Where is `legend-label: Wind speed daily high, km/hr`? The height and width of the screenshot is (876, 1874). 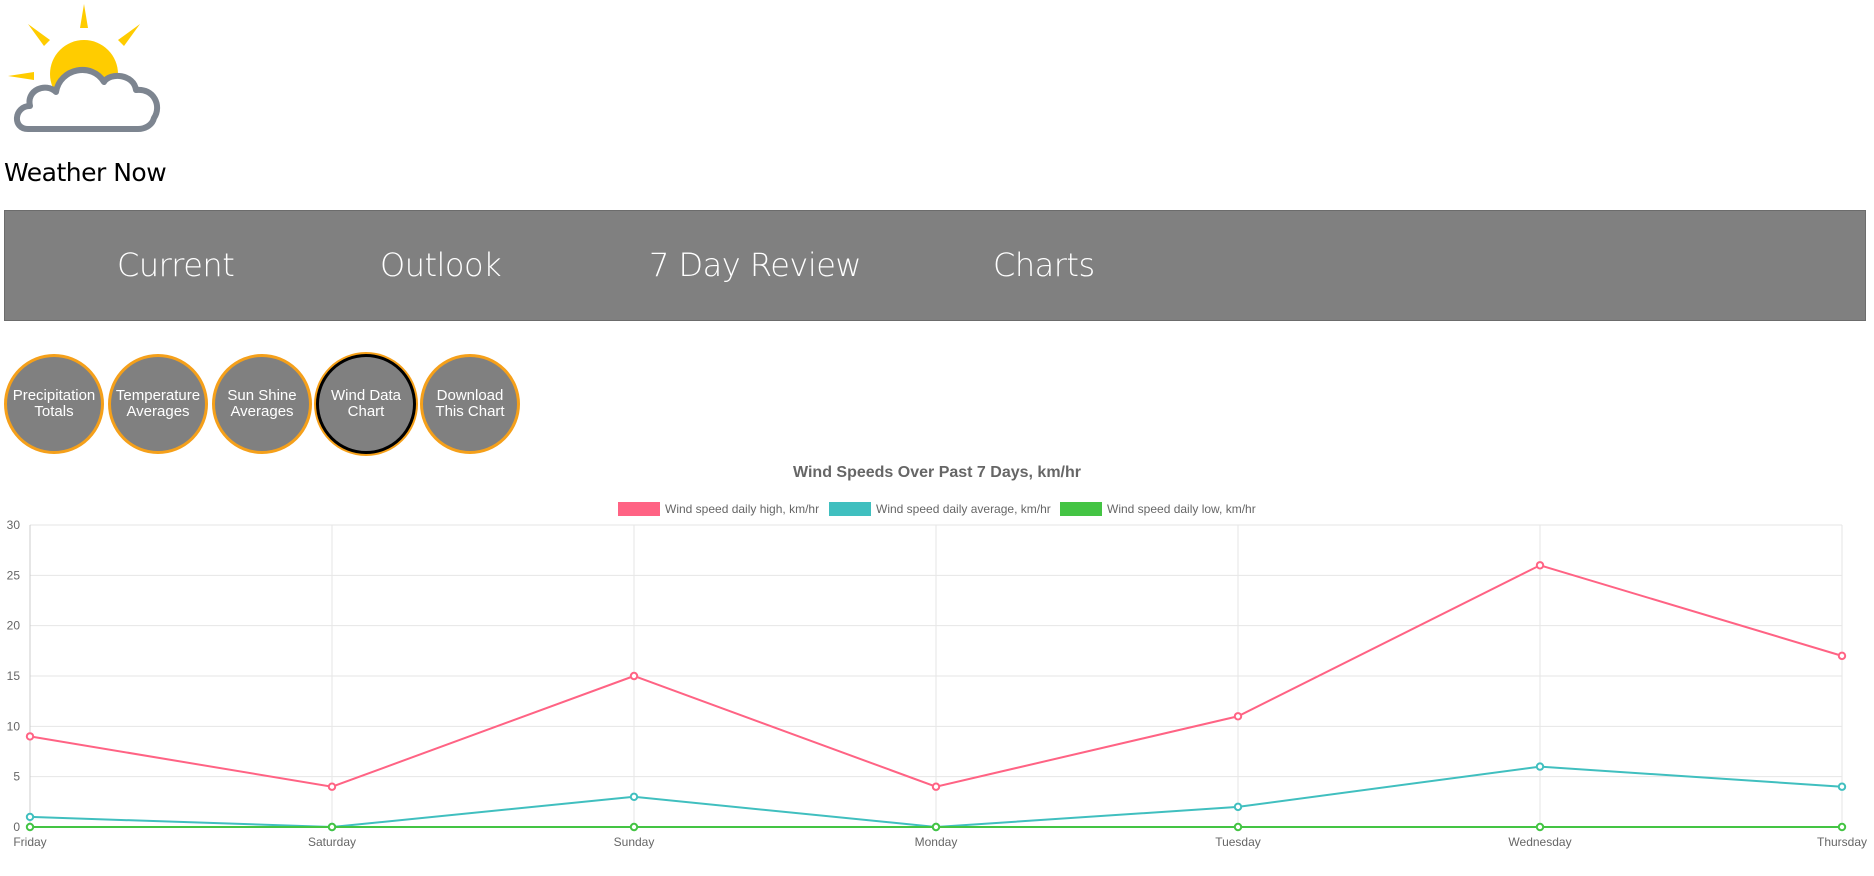
legend-label: Wind speed daily high, km/hr is located at coordinates (742, 509).